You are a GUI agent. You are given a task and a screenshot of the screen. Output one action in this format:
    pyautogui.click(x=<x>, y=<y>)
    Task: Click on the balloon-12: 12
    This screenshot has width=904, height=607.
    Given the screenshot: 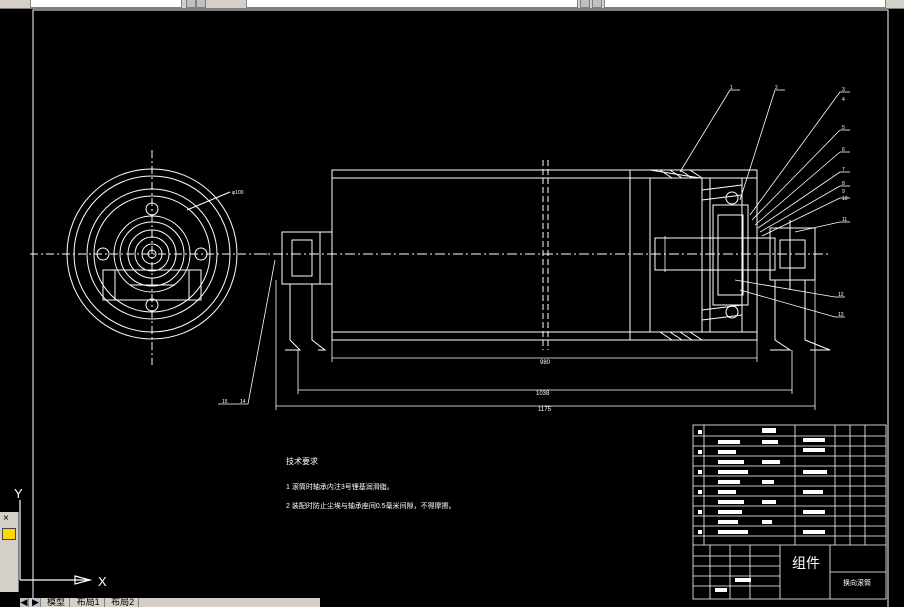 What is the action you would take?
    pyautogui.click(x=841, y=295)
    